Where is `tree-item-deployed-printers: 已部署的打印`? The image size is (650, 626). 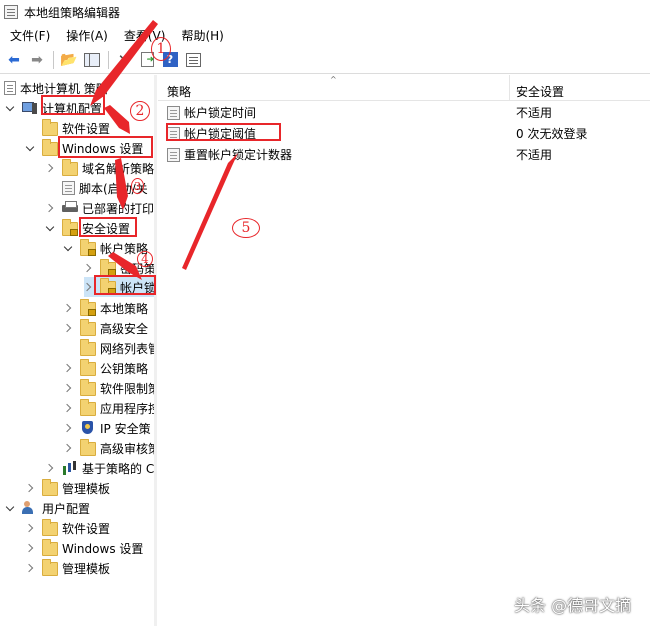 tree-item-deployed-printers: 已部署的打印 is located at coordinates (100, 208).